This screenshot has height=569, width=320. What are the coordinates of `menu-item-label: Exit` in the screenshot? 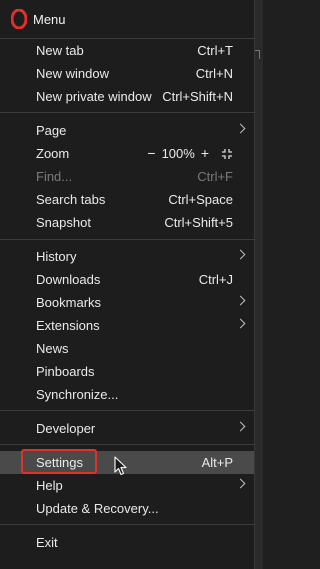 It's located at (47, 542).